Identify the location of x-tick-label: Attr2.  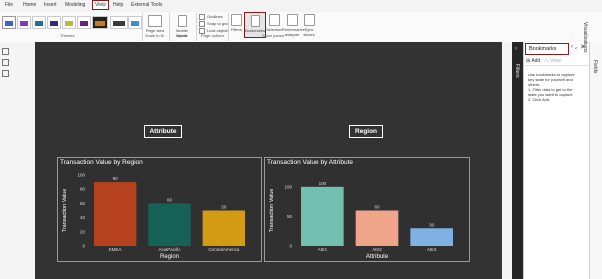
(377, 249).